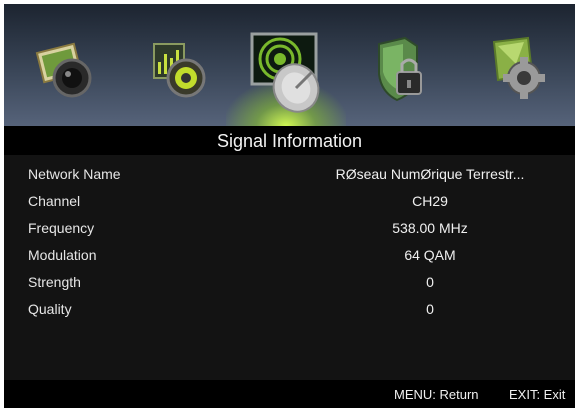  I want to click on row-channel: Channel CH29, so click(289, 201).